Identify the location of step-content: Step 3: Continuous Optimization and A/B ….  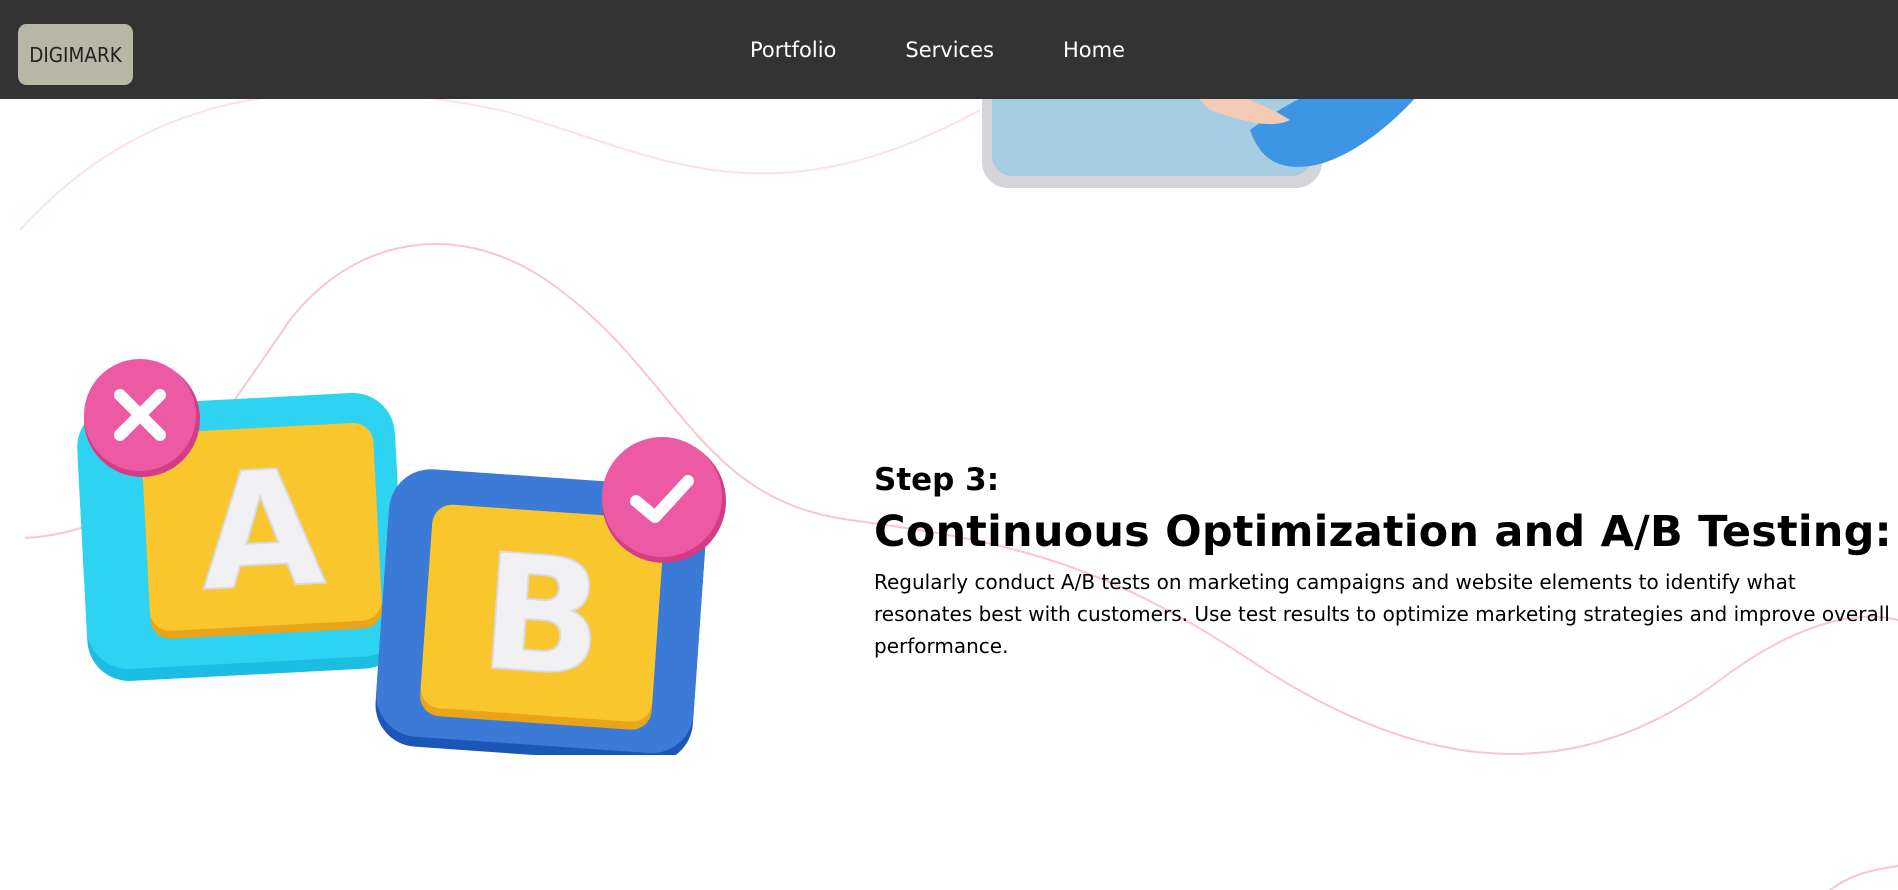
(1384, 561).